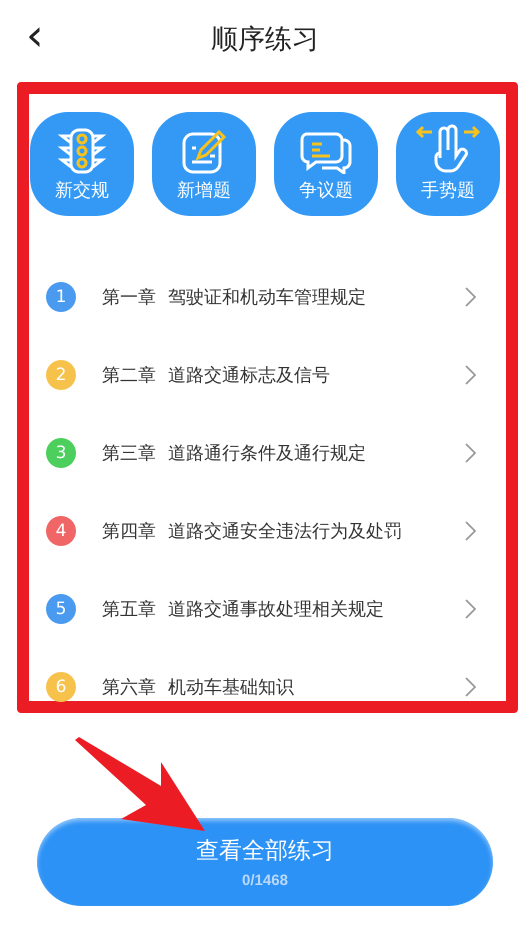 The height and width of the screenshot is (943, 530). I want to click on note-pencil-icon, so click(204, 151).